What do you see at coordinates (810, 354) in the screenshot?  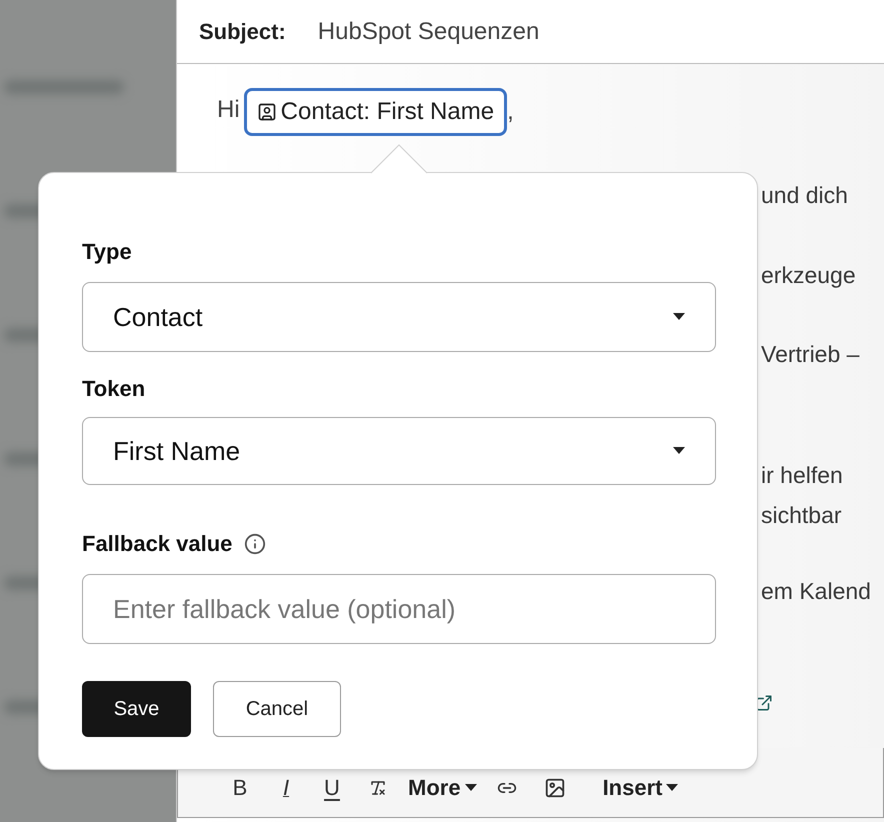 I see `body-text: Vertrieb –` at bounding box center [810, 354].